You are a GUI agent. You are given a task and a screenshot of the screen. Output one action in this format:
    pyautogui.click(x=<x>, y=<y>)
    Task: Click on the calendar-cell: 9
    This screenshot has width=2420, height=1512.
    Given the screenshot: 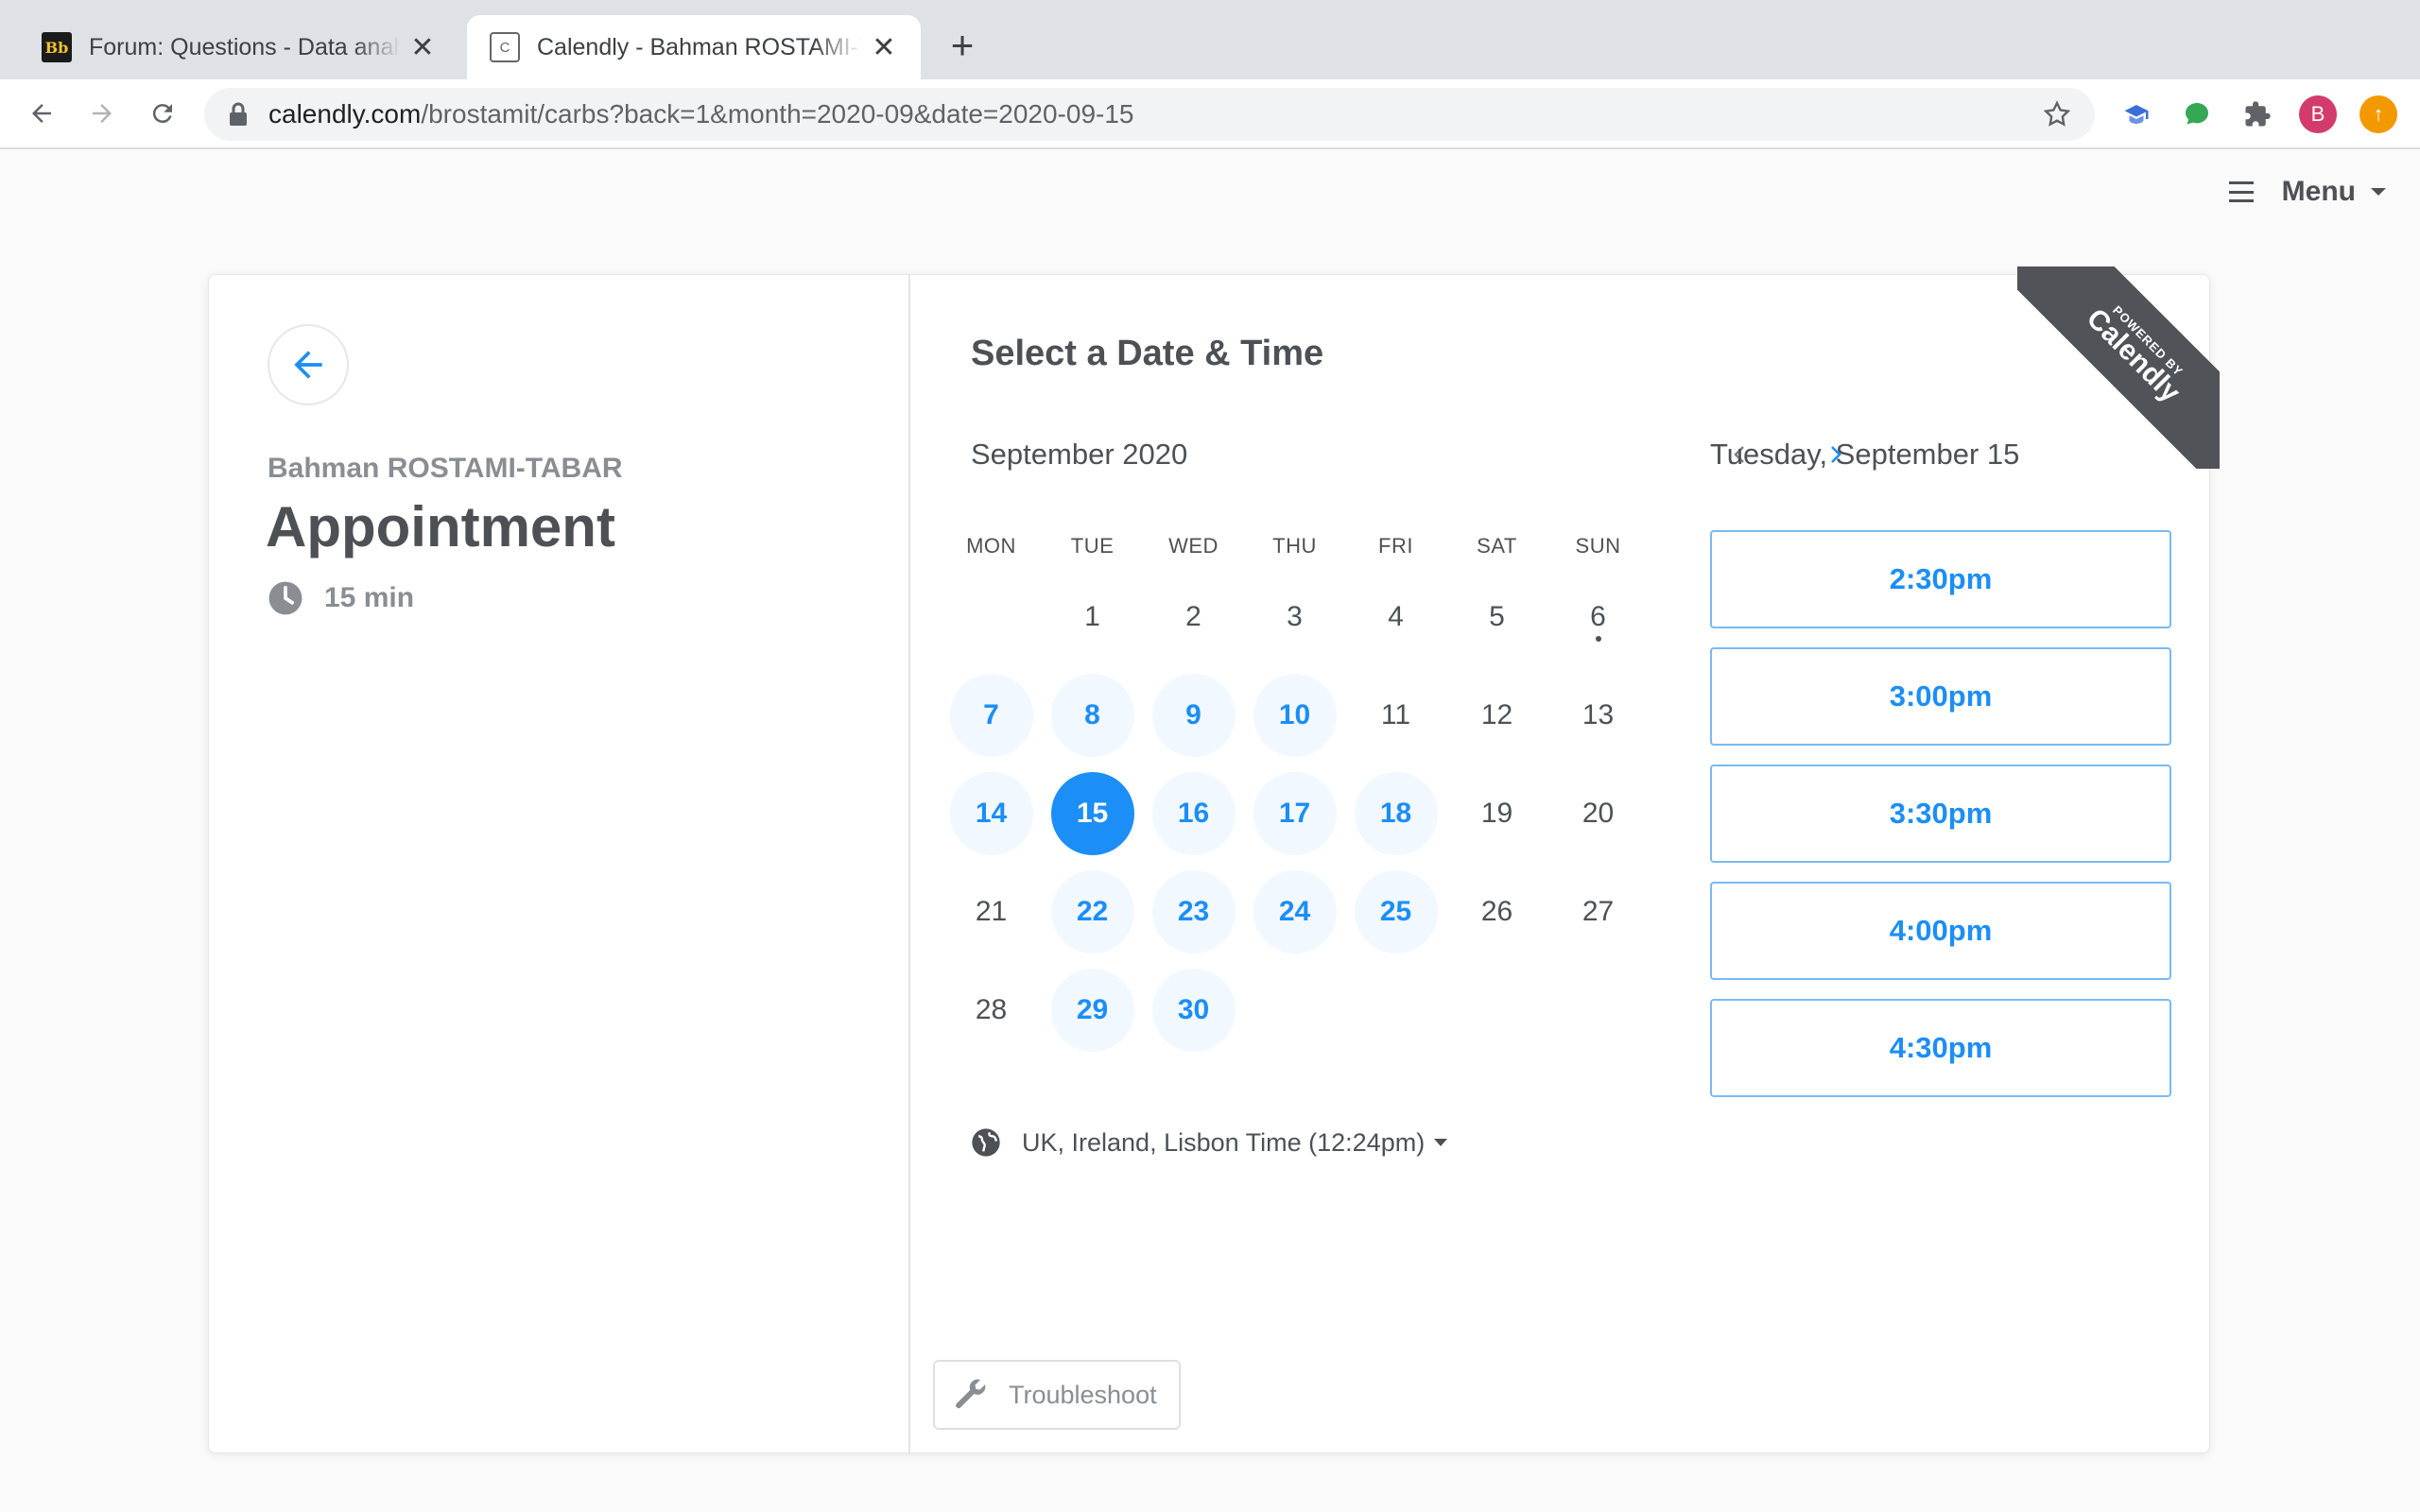 What is the action you would take?
    pyautogui.click(x=1193, y=715)
    